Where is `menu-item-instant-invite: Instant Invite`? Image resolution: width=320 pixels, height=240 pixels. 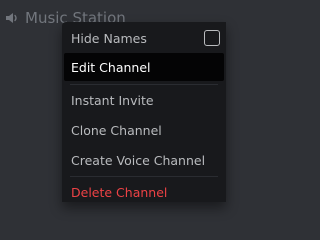
menu-item-instant-invite: Instant Invite is located at coordinates (144, 100).